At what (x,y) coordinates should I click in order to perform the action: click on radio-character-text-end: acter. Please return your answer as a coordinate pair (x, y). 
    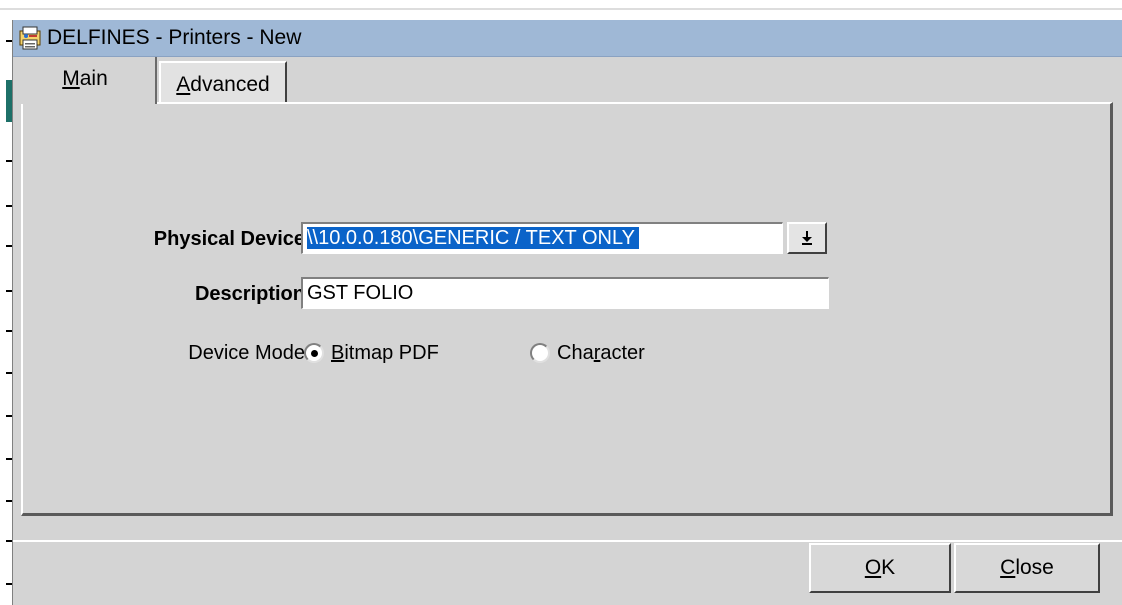
    Looking at the image, I should click on (622, 353).